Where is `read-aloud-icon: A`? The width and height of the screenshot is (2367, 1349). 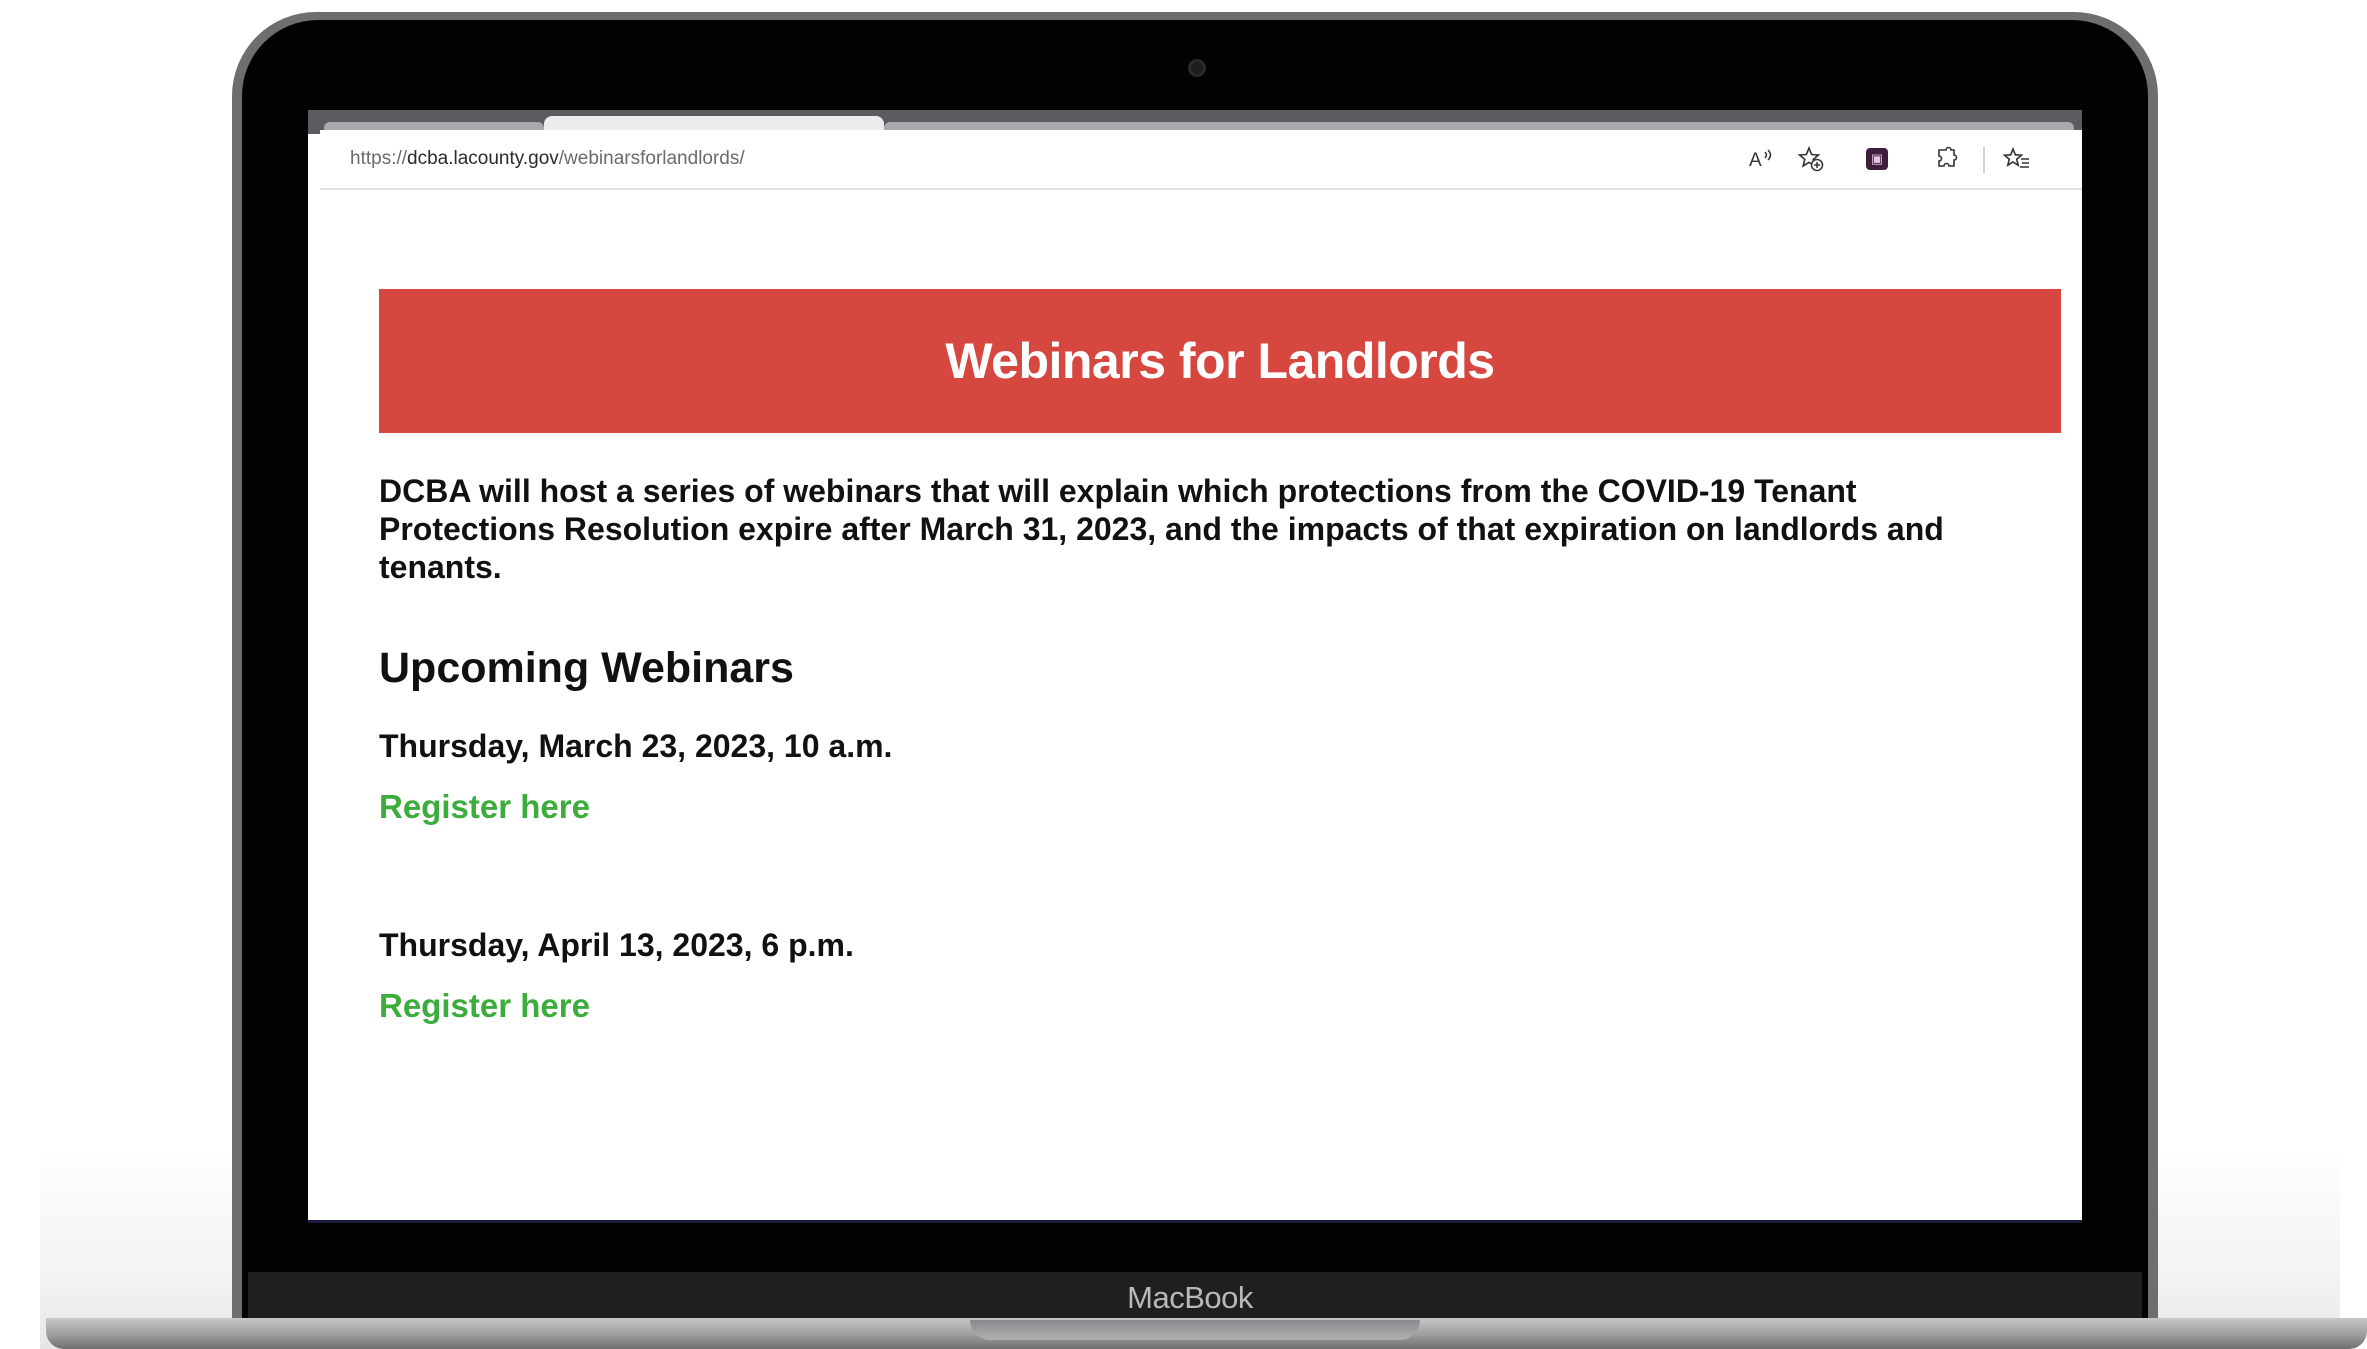 read-aloud-icon: A is located at coordinates (1761, 159).